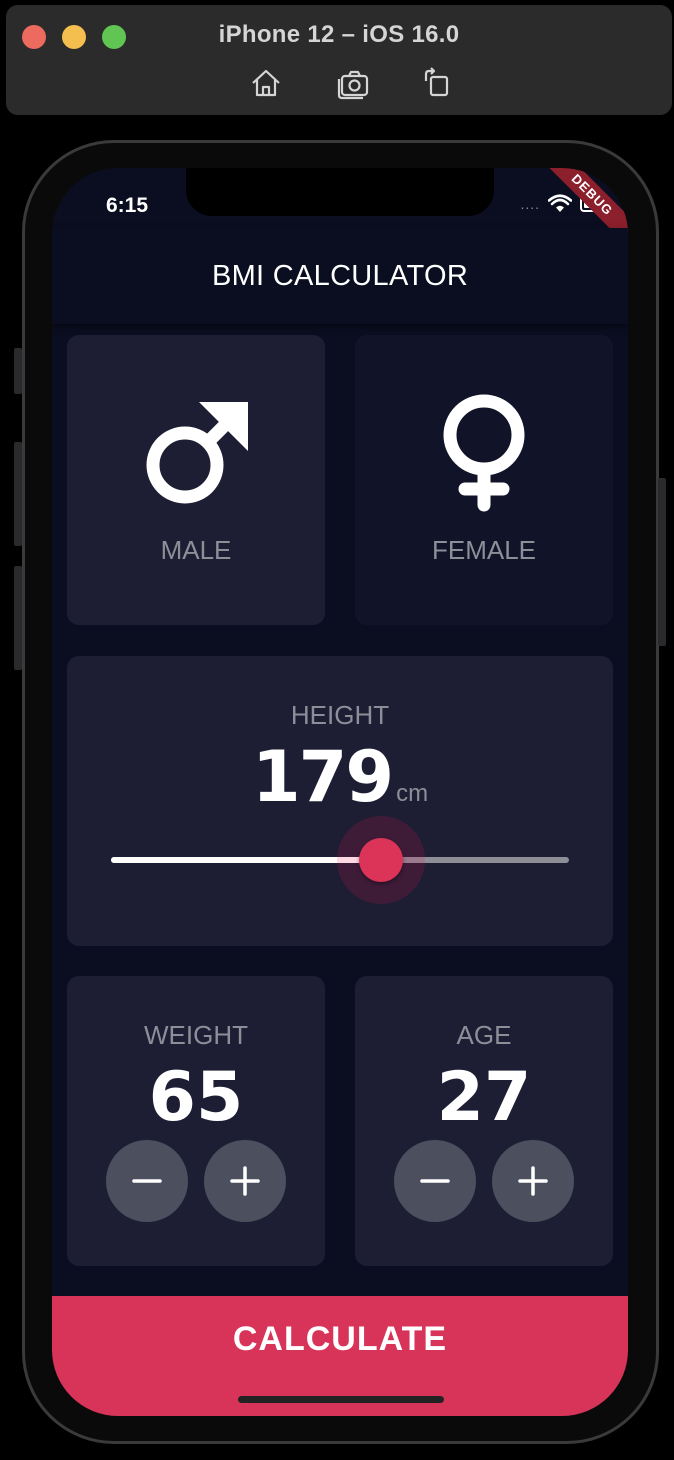 The height and width of the screenshot is (1460, 674). I want to click on volume-down-button, so click(18, 618).